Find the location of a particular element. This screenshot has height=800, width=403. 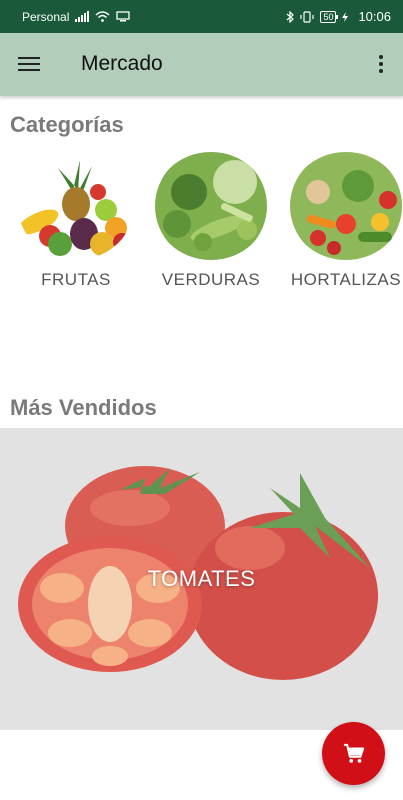

categories-title: Categorías is located at coordinates (67, 124).